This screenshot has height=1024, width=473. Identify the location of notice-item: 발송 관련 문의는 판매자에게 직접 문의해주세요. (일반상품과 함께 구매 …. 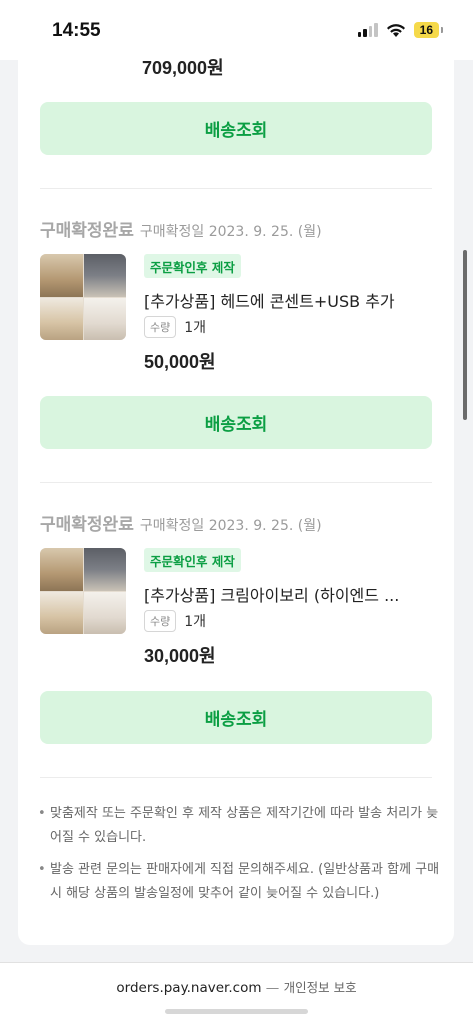
(239, 882).